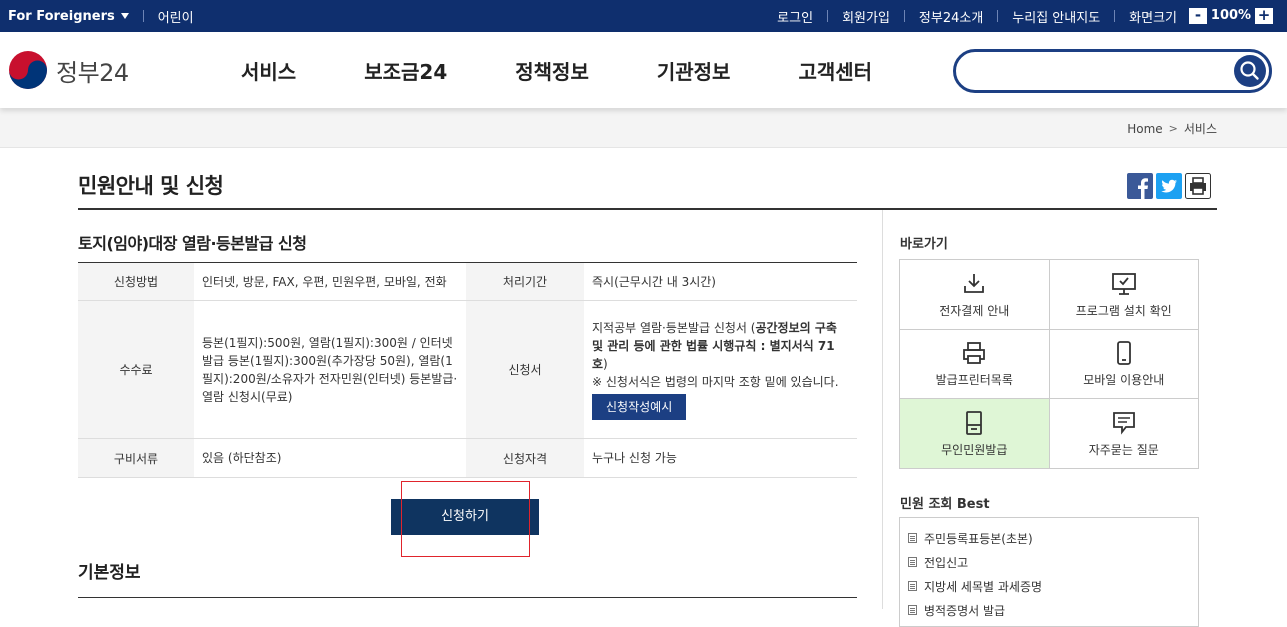 The width and height of the screenshot is (1287, 627). I want to click on nav-subsidy: 보조금24, so click(405, 70).